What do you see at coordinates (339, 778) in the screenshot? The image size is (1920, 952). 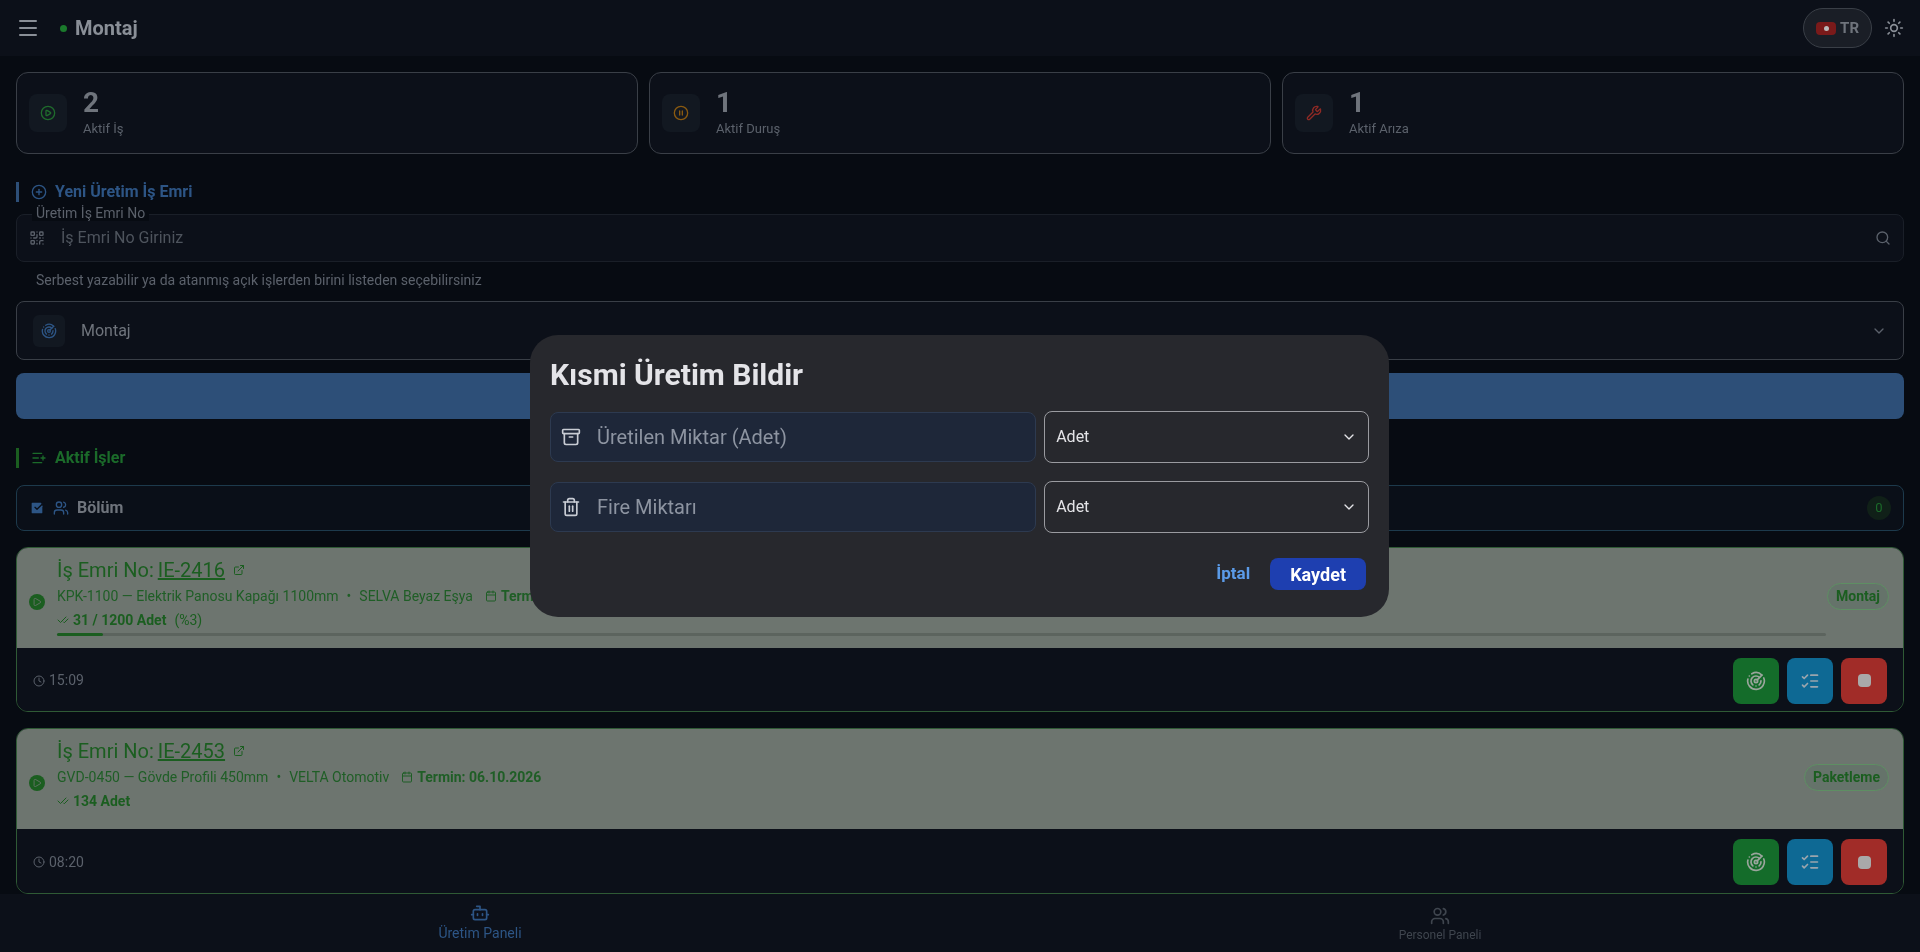 I see `customer-text: VELTA Otomotiv` at bounding box center [339, 778].